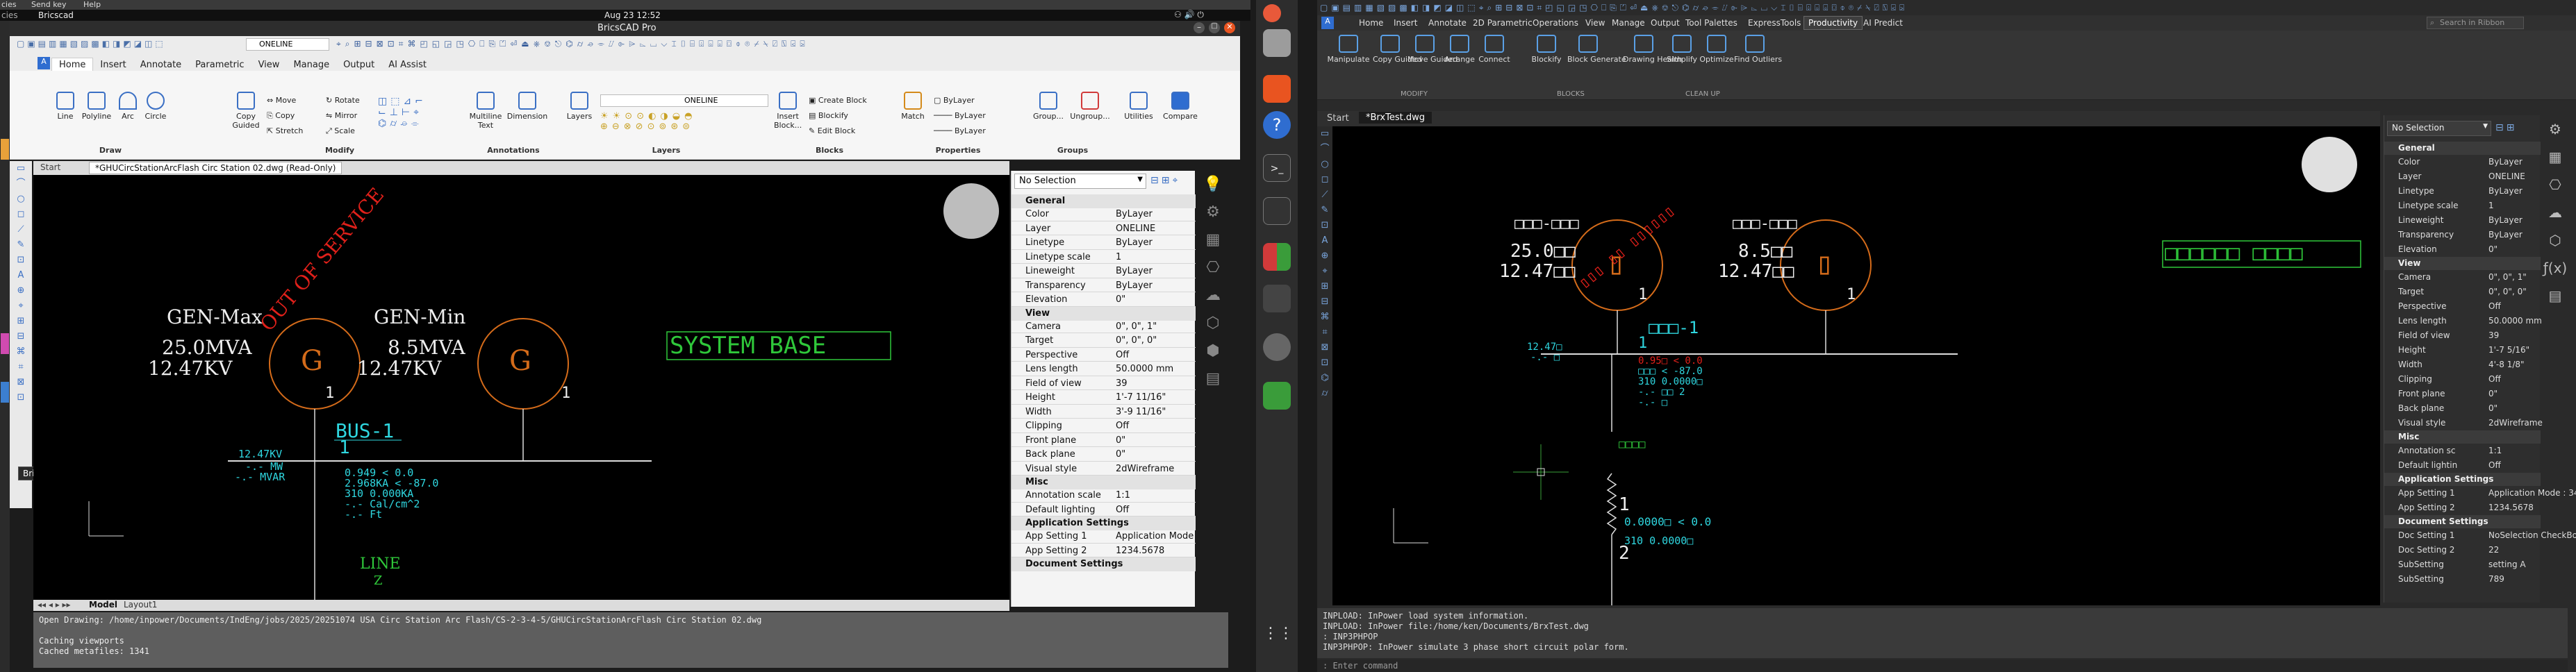 The image size is (2576, 672). What do you see at coordinates (1717, 49) in the screenshot?
I see `optimize-tool: Optimize` at bounding box center [1717, 49].